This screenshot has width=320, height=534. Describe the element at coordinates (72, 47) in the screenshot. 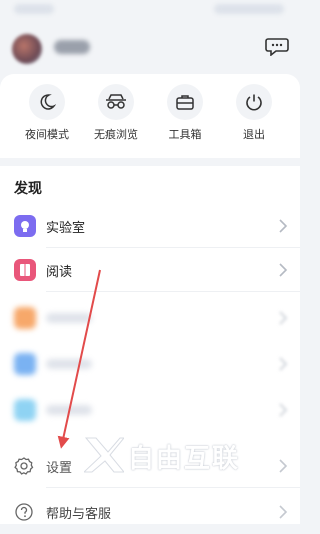

I see `username-blurred` at that location.